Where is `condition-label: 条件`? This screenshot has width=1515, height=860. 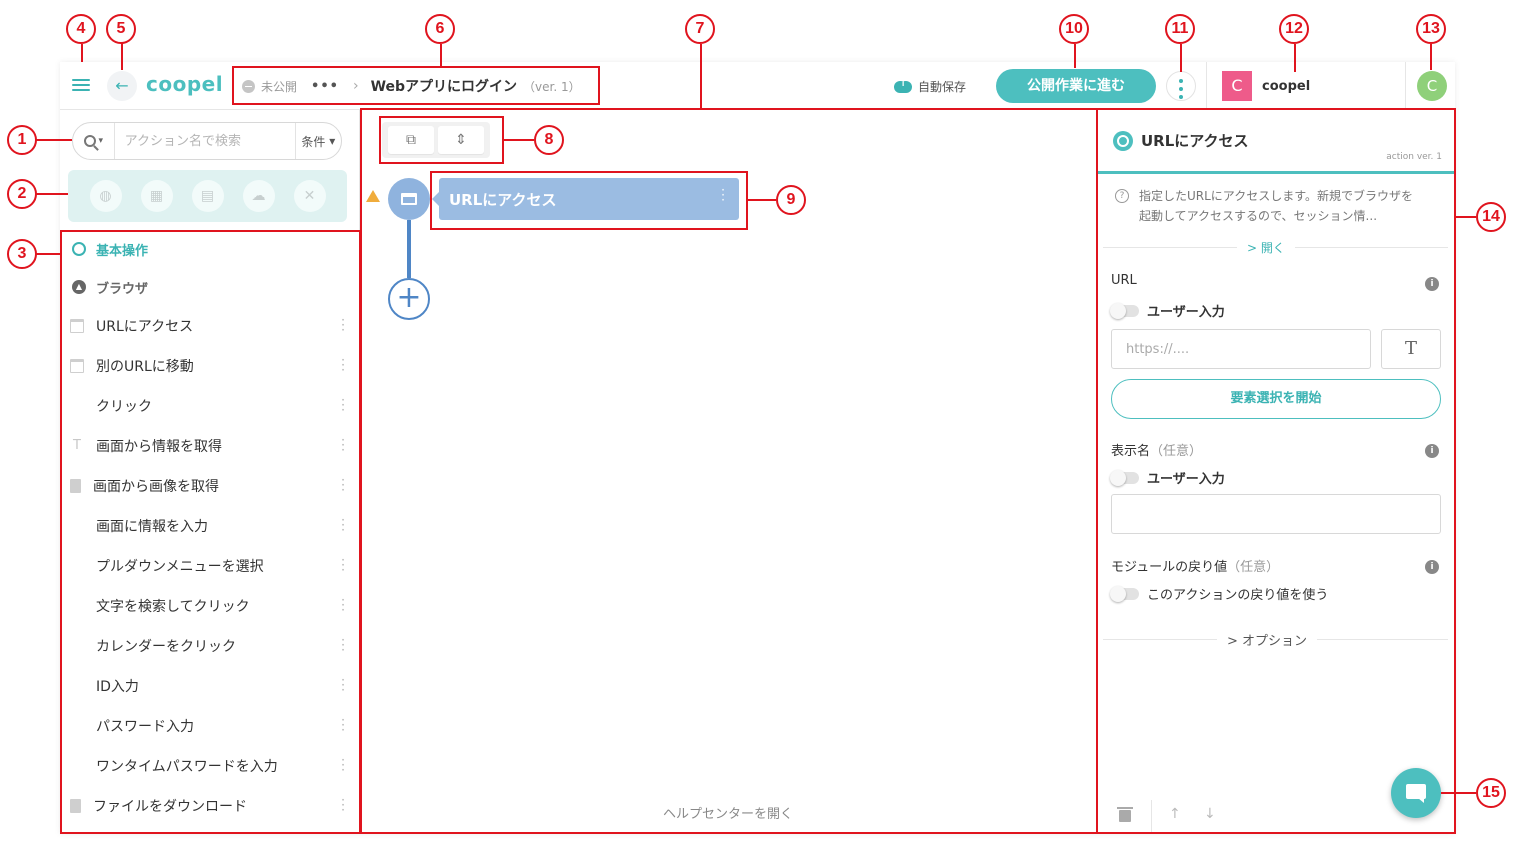 condition-label: 条件 is located at coordinates (313, 141).